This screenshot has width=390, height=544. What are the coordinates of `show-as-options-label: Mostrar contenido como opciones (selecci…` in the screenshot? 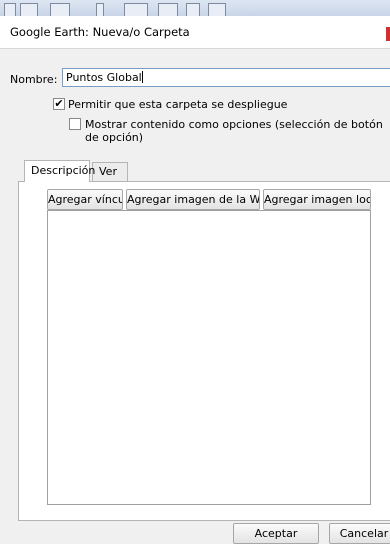 It's located at (237, 131).